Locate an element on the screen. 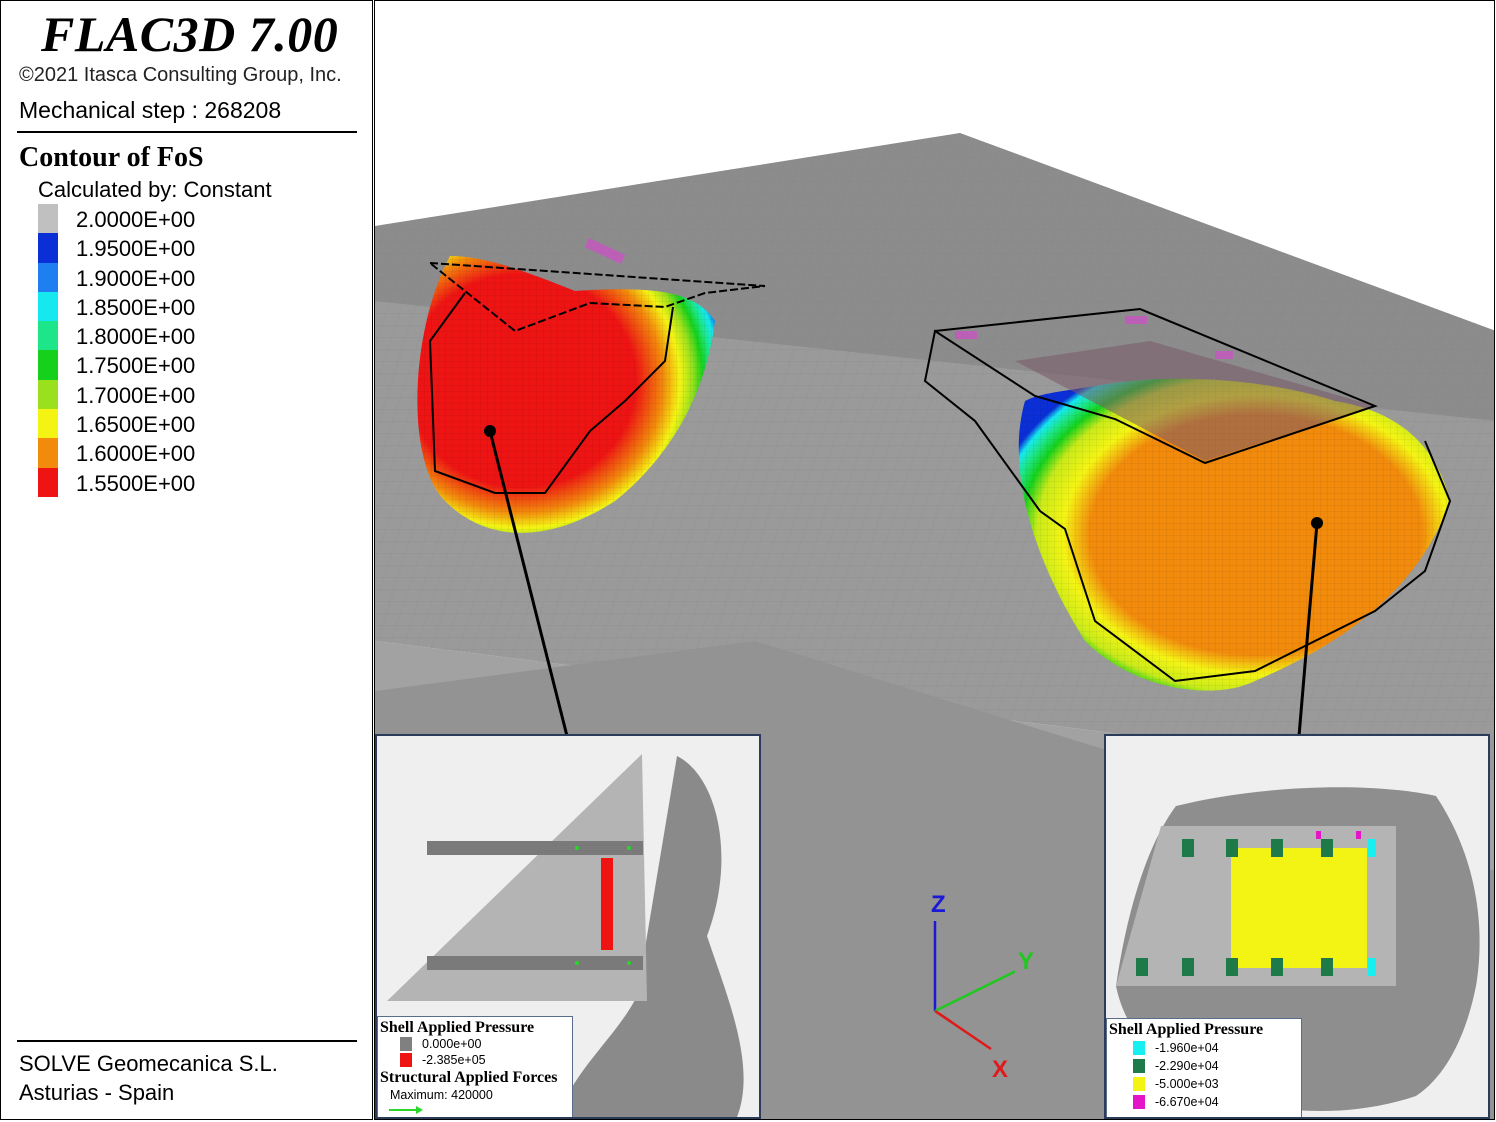  legend-label: 1.9500E+00 is located at coordinates (136, 249).